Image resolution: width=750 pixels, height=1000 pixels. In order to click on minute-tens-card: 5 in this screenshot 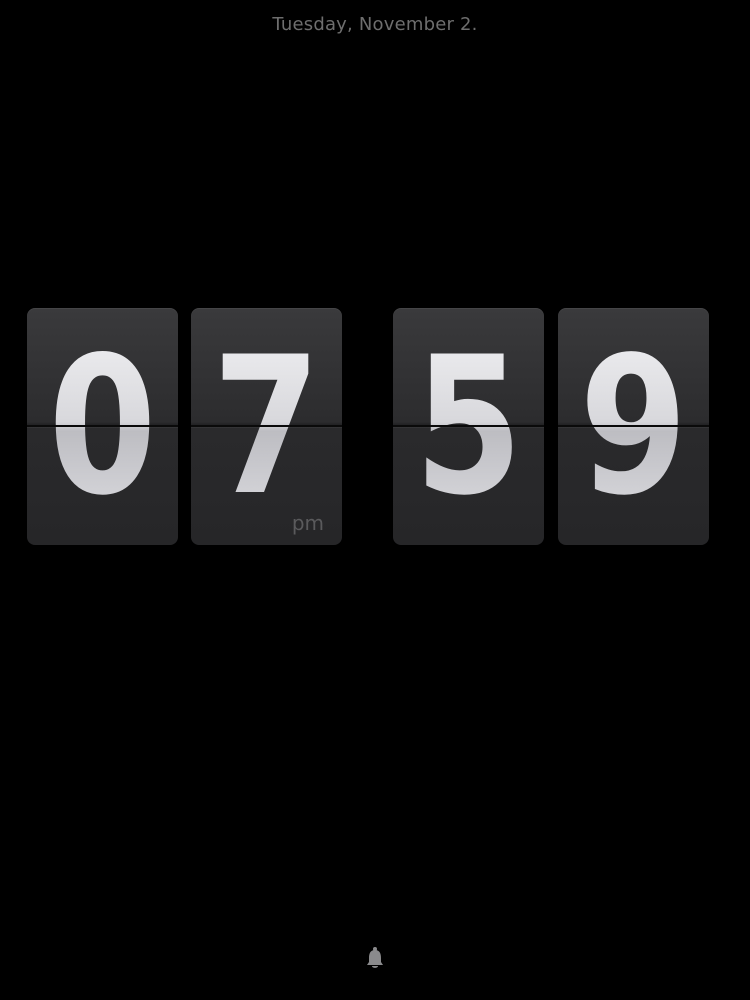, I will do `click(468, 426)`.